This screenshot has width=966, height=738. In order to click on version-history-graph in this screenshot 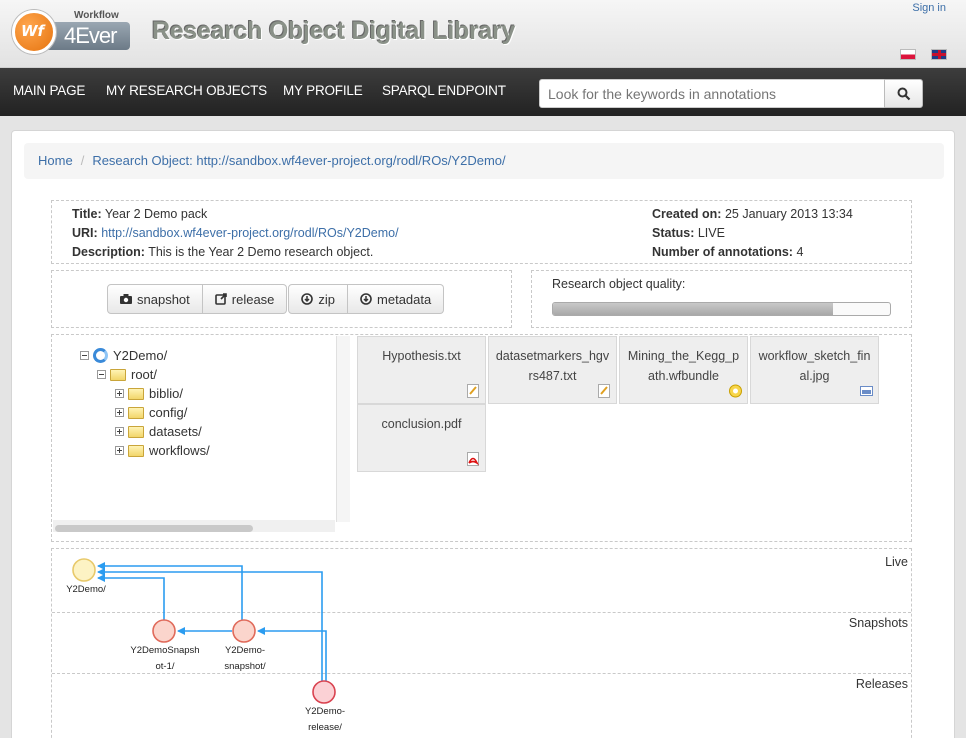, I will do `click(204, 631)`.